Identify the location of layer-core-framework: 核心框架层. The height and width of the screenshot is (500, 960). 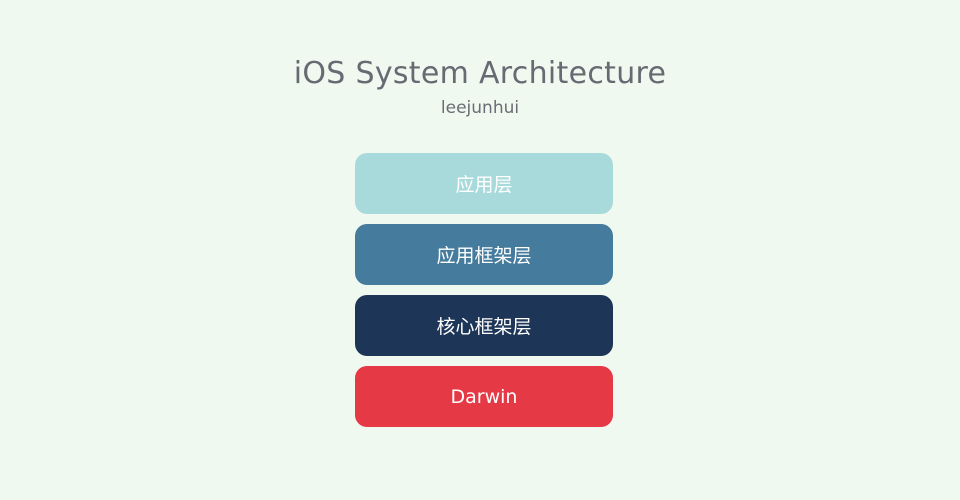
(484, 325).